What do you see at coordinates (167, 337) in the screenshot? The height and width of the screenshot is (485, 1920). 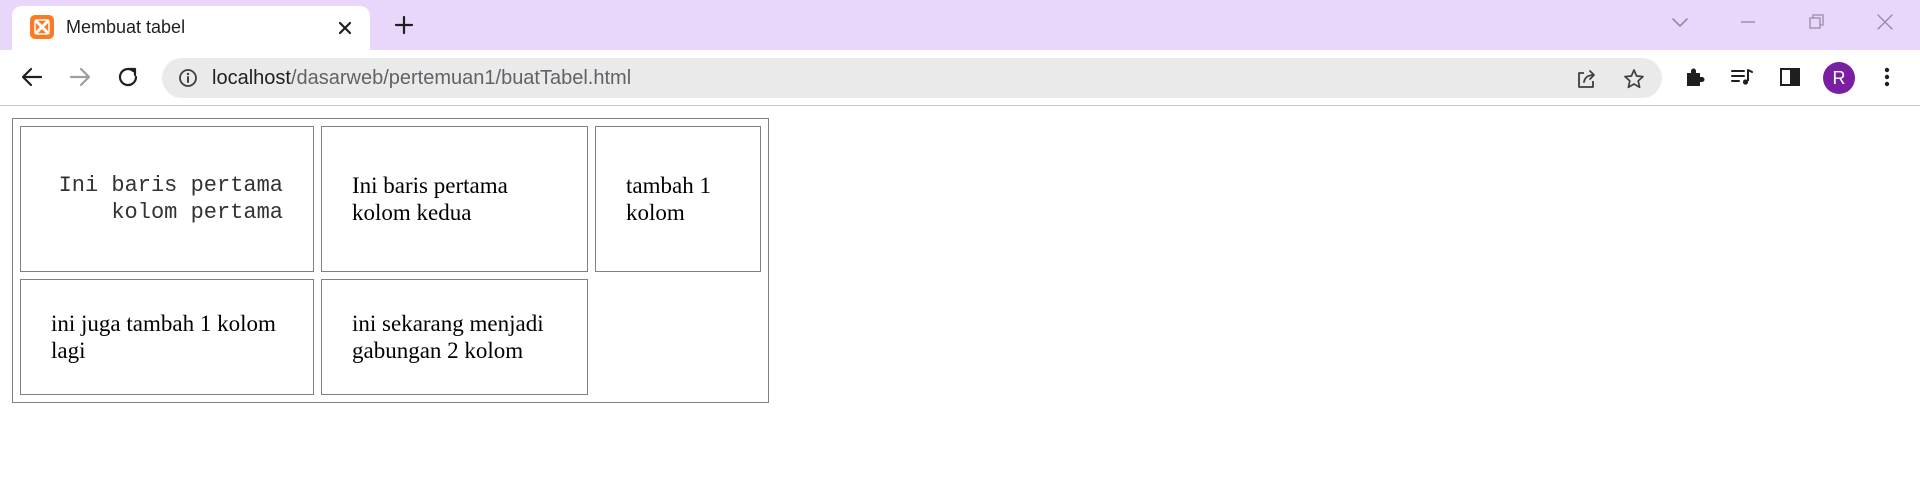 I see `table-cell: ini juga tambah 1 kolom lagi` at bounding box center [167, 337].